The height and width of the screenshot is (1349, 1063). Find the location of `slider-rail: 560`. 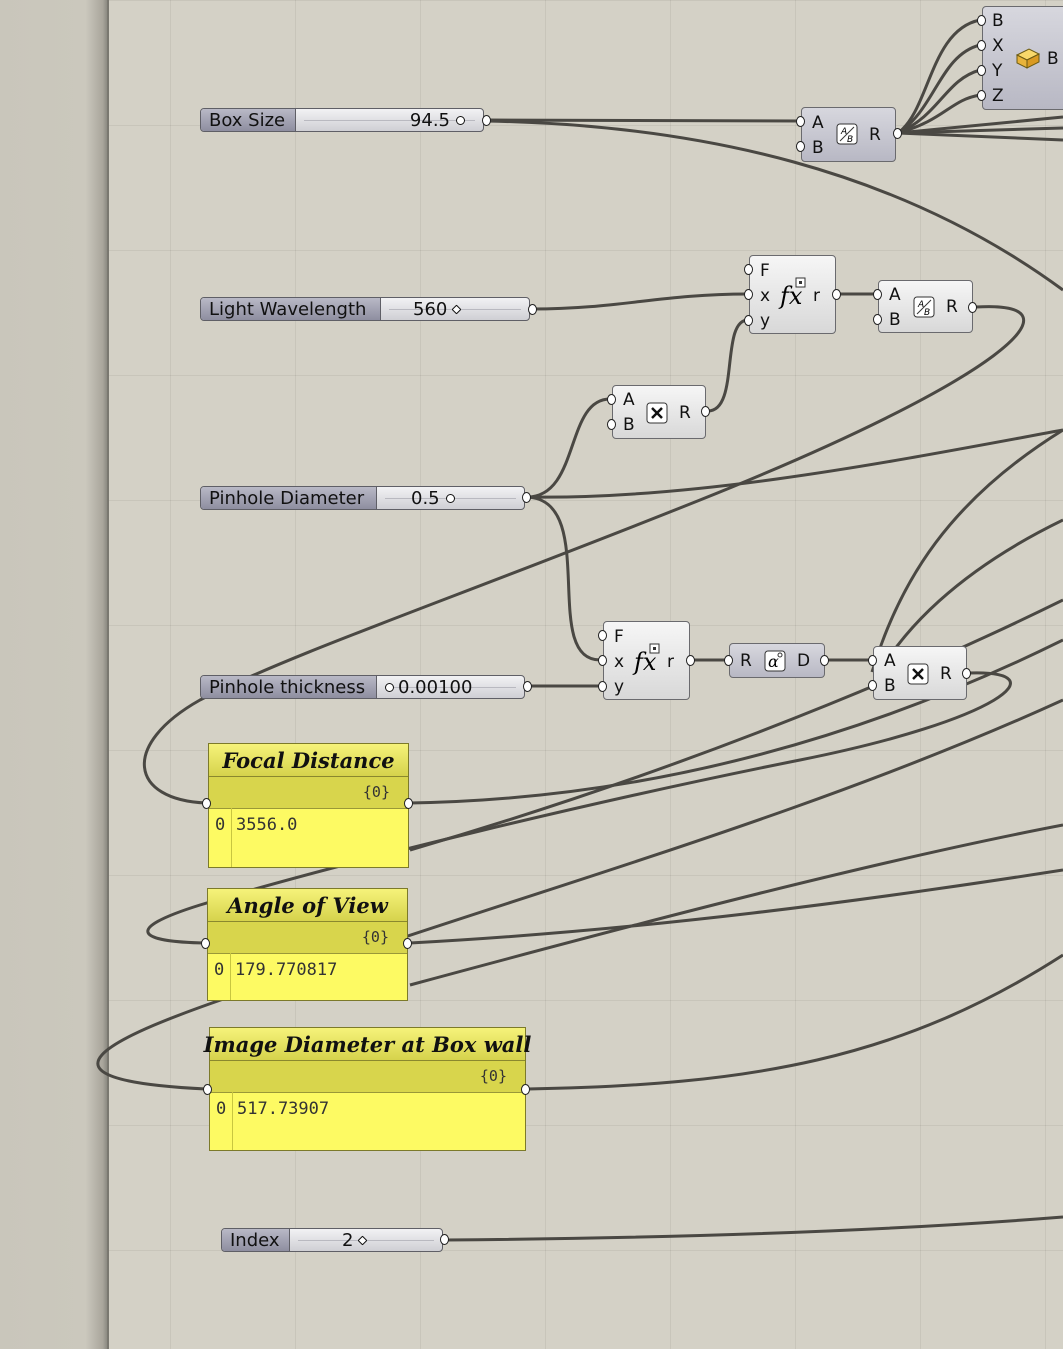

slider-rail: 560 is located at coordinates (455, 309).